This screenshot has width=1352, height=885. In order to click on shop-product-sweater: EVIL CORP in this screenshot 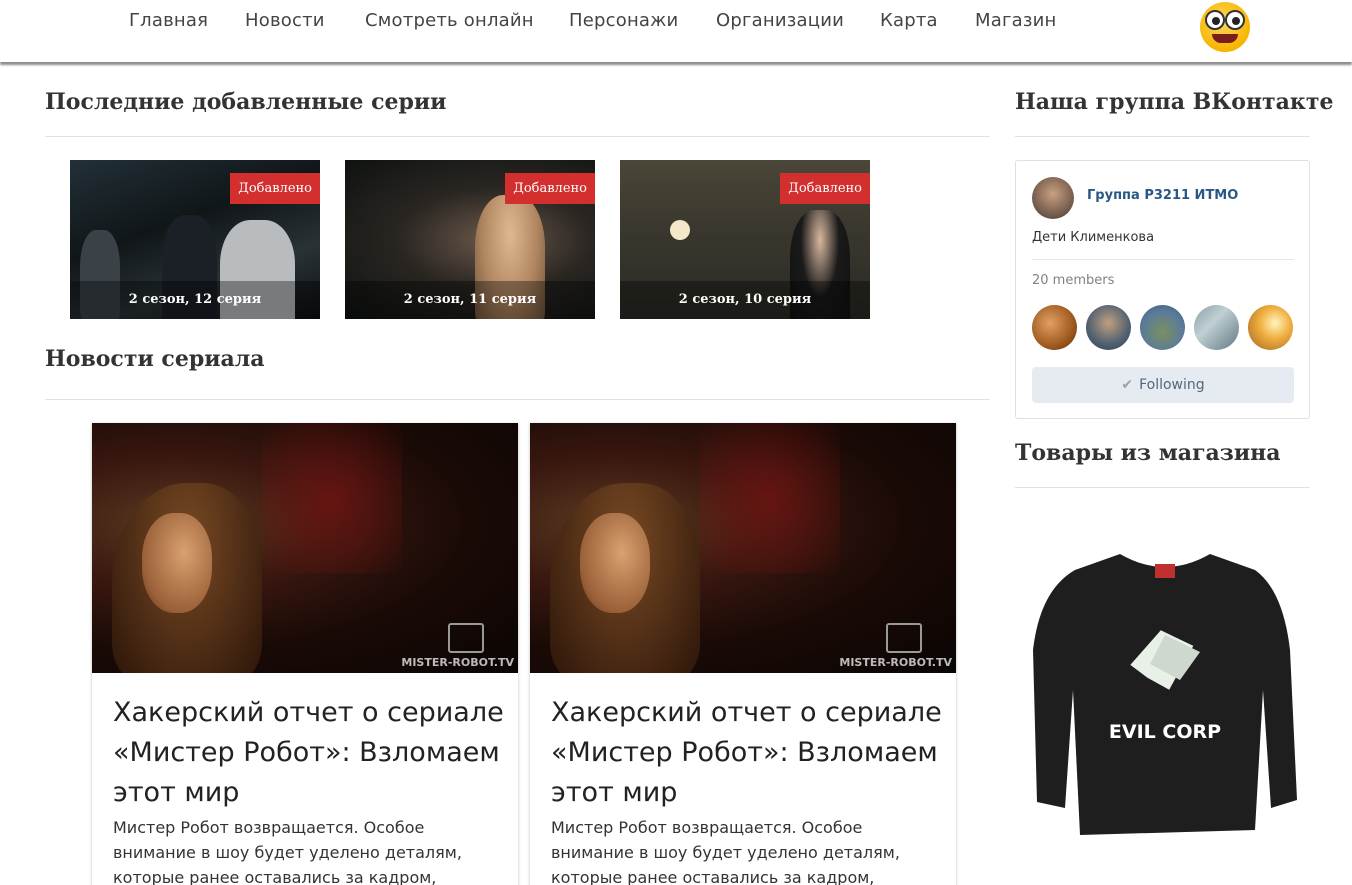, I will do `click(1162, 692)`.